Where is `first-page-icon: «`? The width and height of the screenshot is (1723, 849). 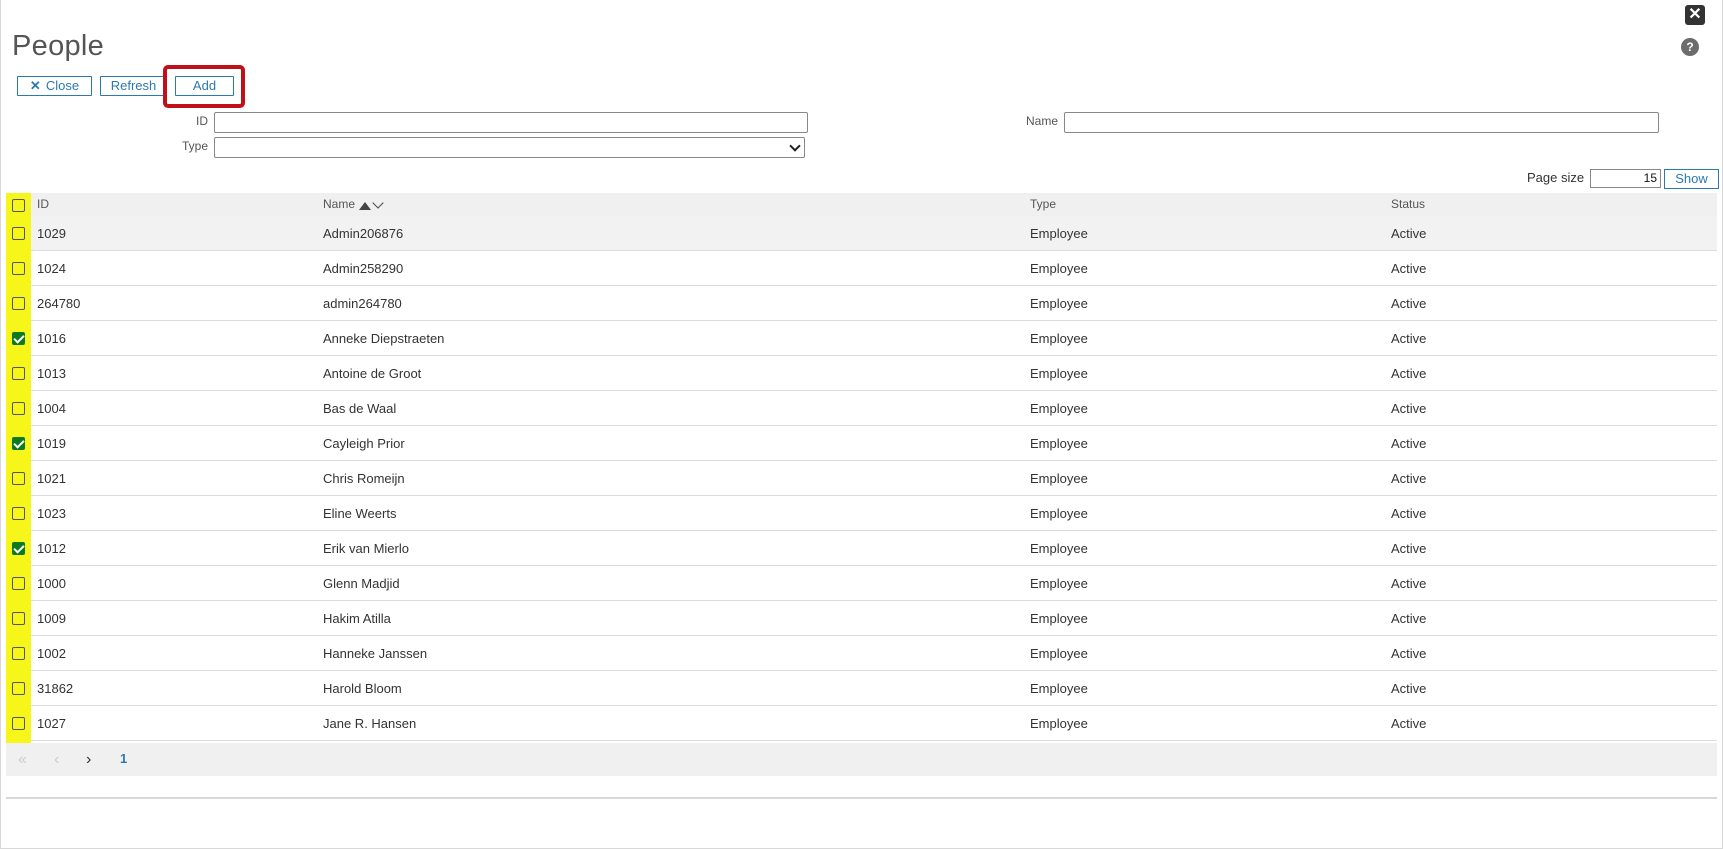 first-page-icon: « is located at coordinates (22, 760).